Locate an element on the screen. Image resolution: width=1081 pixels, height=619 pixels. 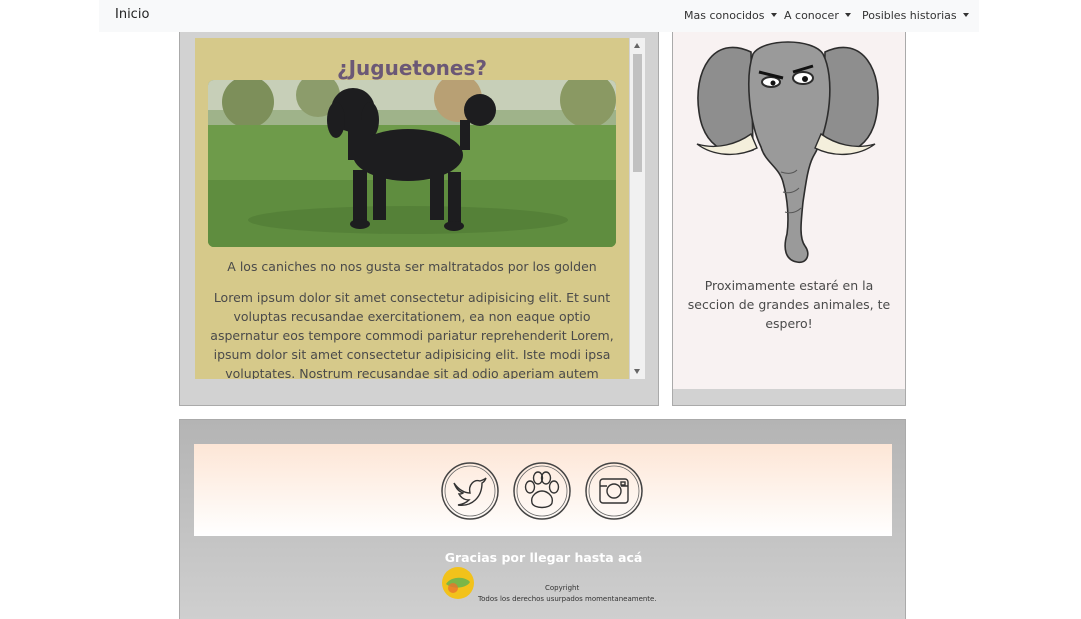
nav-label: A conocer is located at coordinates (811, 15).